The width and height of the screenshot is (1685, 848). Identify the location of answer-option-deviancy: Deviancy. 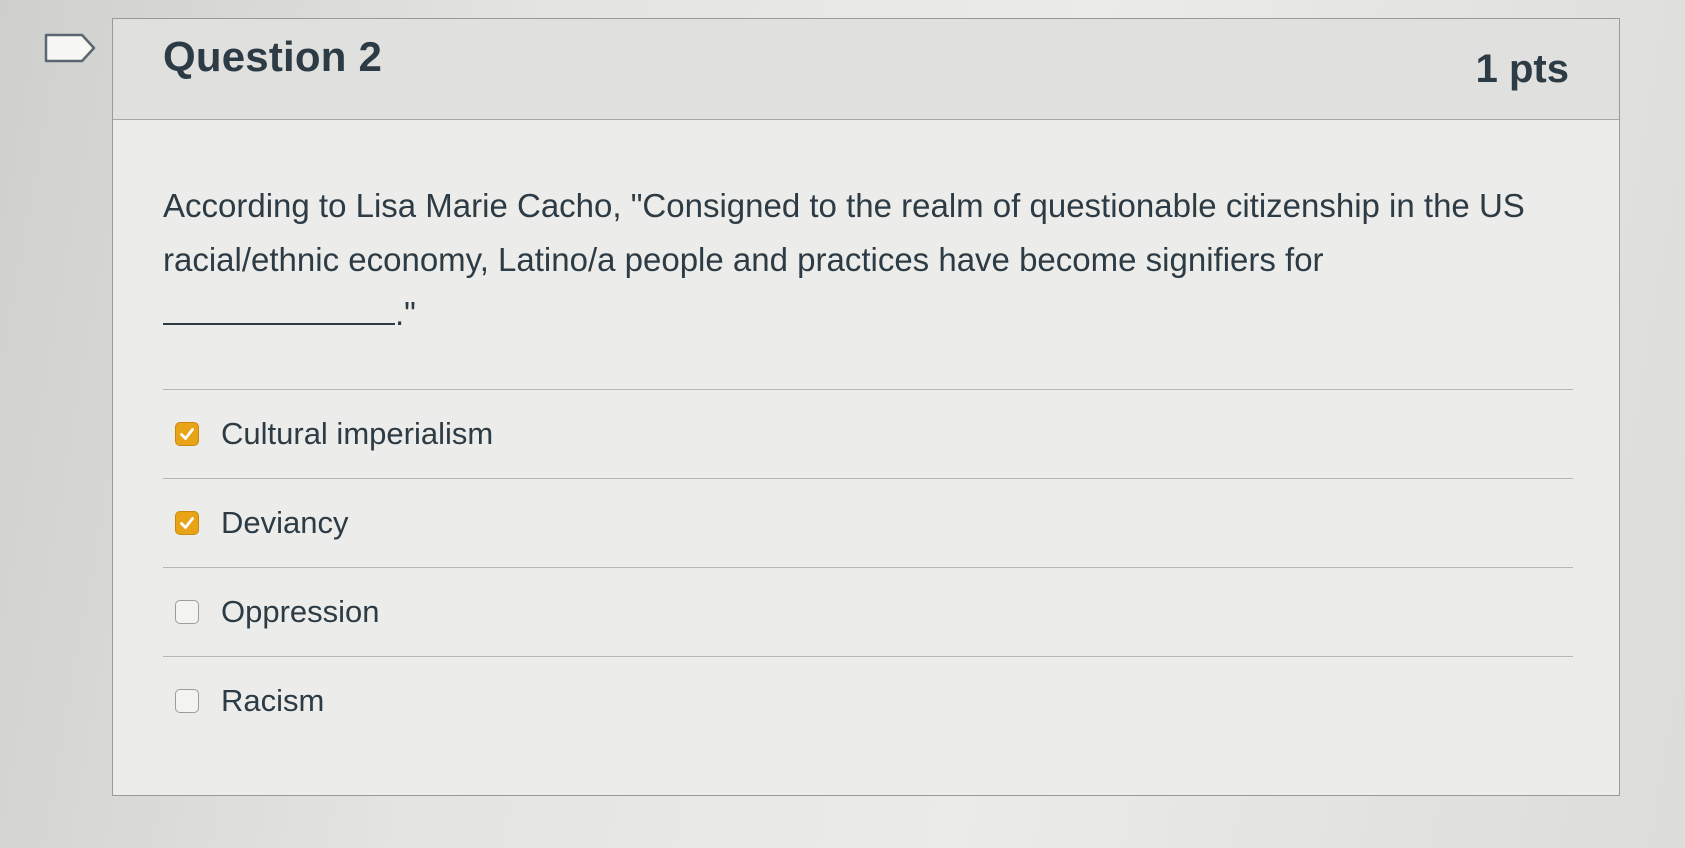
(868, 523).